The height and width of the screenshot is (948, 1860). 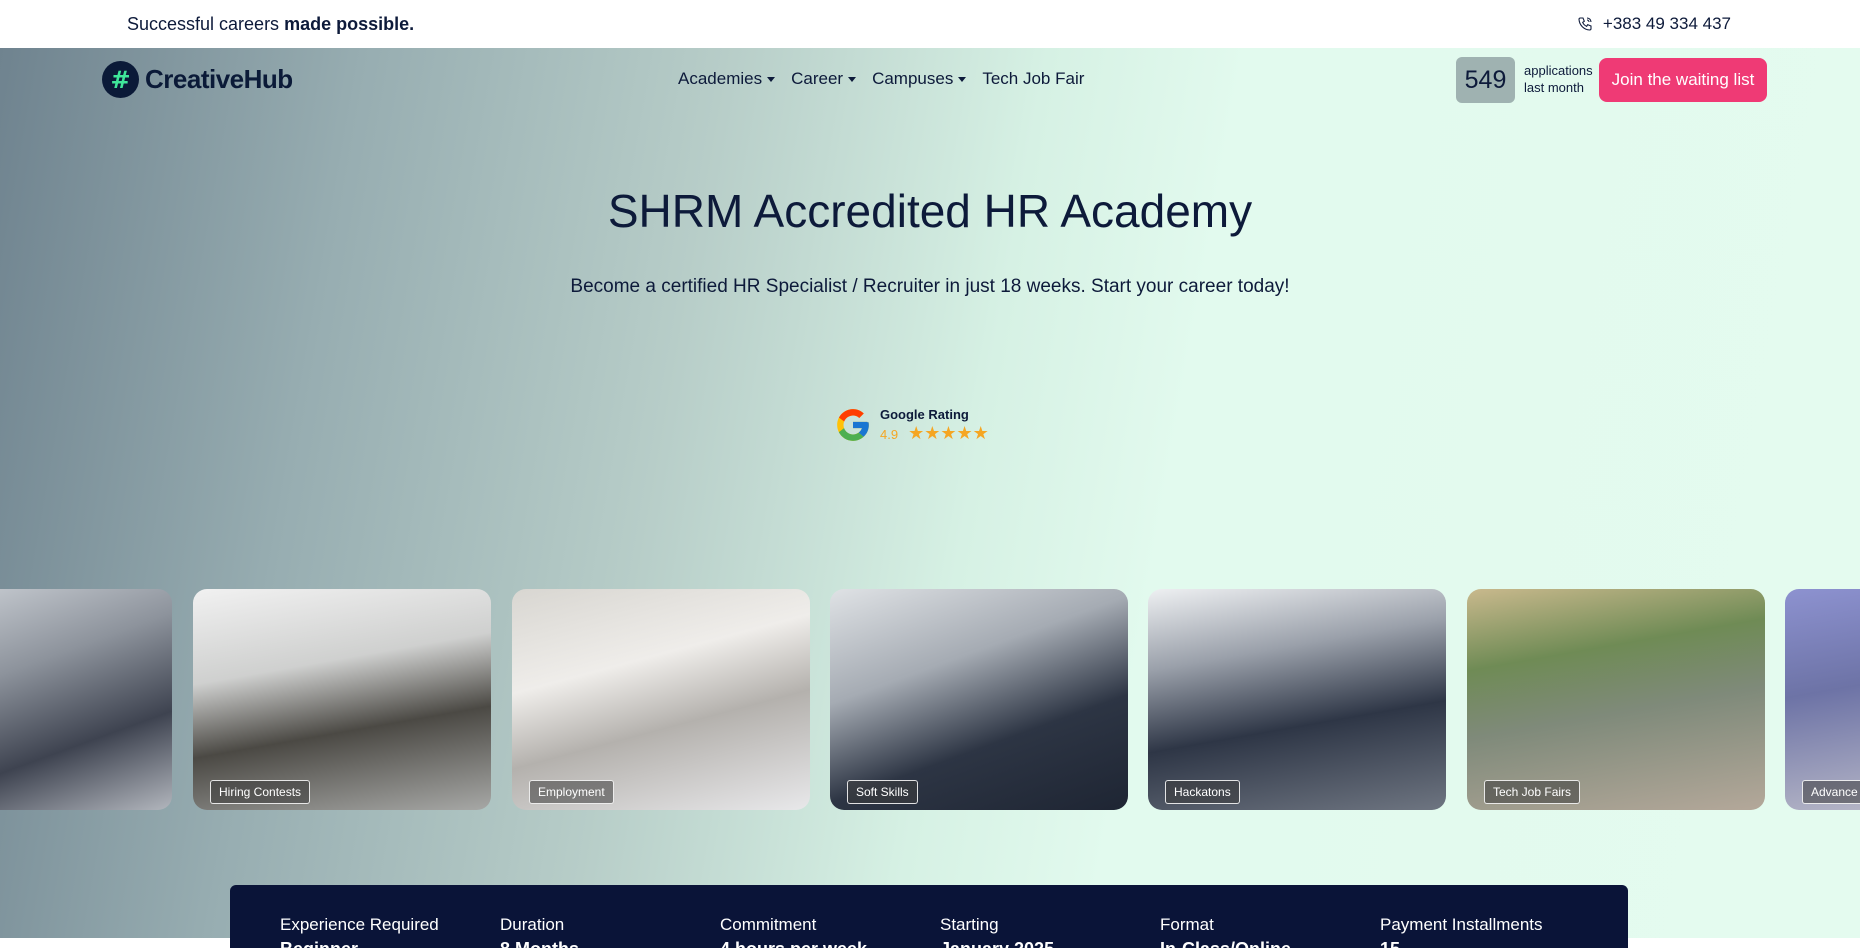 What do you see at coordinates (260, 792) in the screenshot?
I see `gallery-tag: Hiring Contests` at bounding box center [260, 792].